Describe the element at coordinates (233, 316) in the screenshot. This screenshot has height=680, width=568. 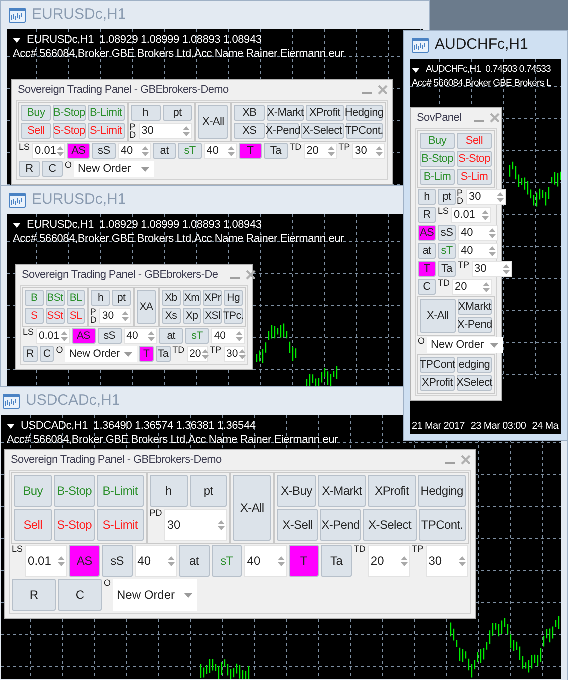
I see `panel-button: TPc.` at that location.